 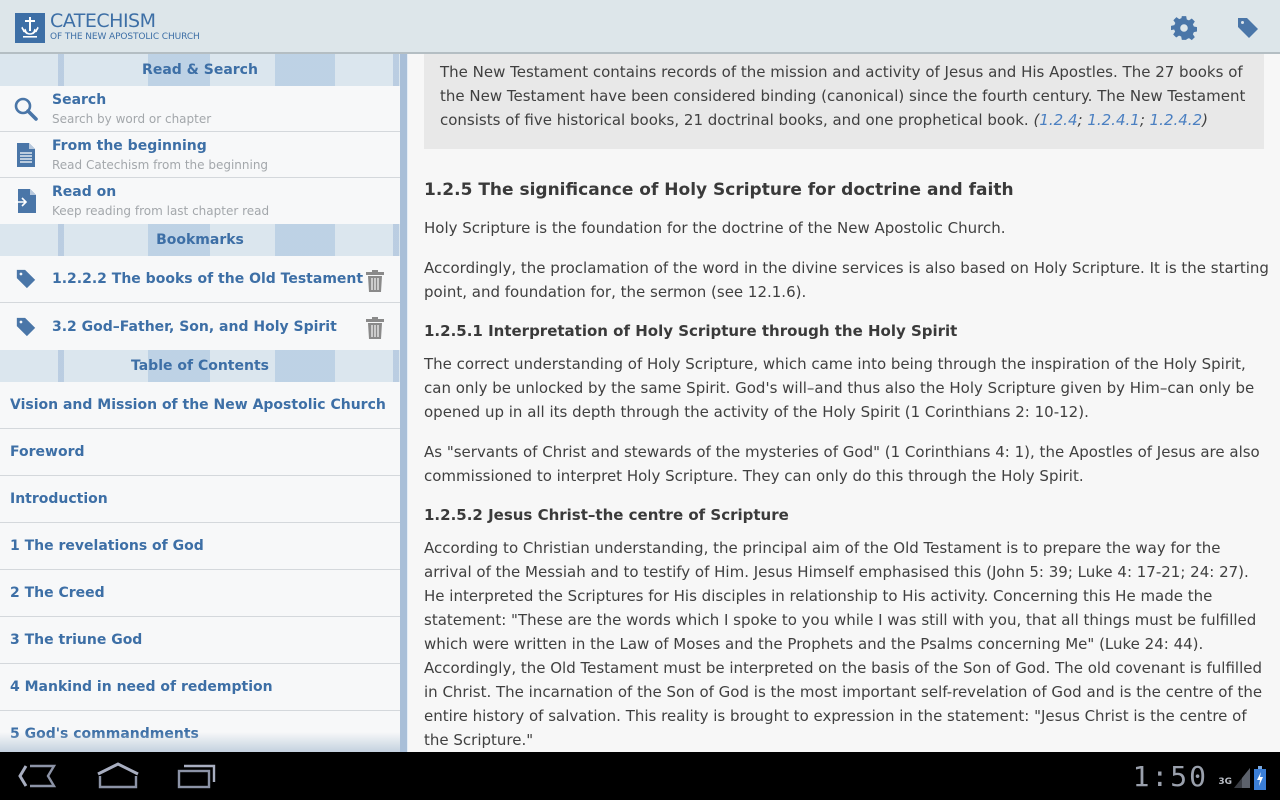 What do you see at coordinates (1058, 120) in the screenshot?
I see `ref-link: 1.2.4` at bounding box center [1058, 120].